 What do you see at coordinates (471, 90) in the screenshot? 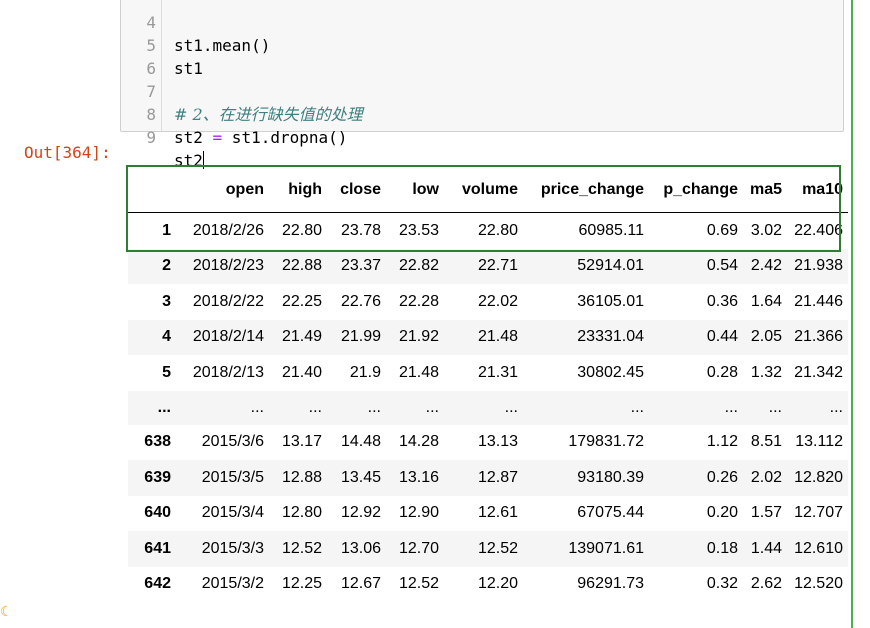
I see `code-line: 7 # 2、在进行缺失值的处理` at bounding box center [471, 90].